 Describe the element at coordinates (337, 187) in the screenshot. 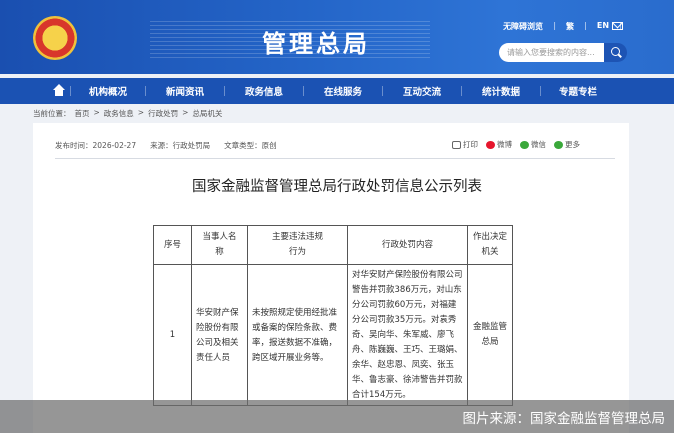

I see `article-title: 国家金融监督管理总局行政处罚信息公示列表` at that location.